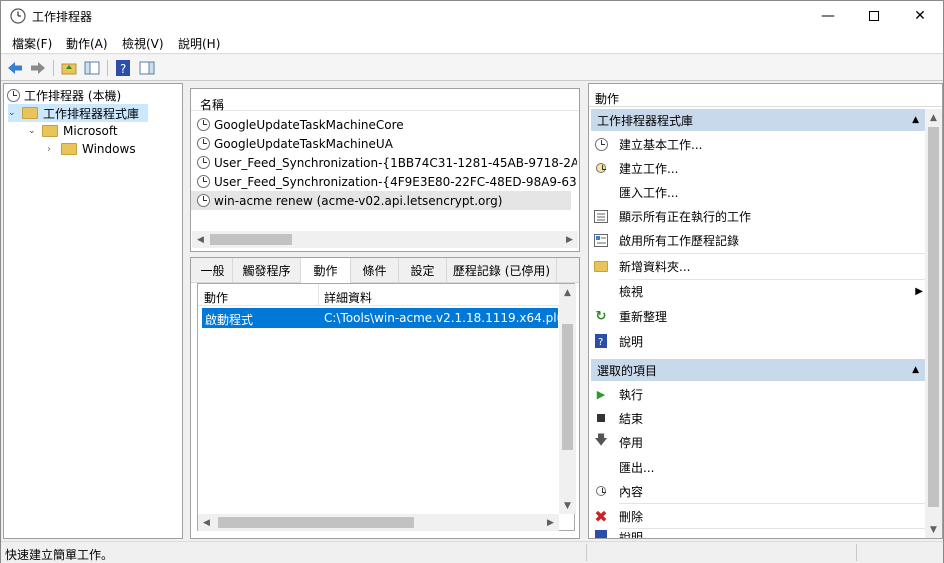 This screenshot has height=563, width=944. I want to click on section-header-library: 工作排程器程式庫 ▲, so click(758, 120).